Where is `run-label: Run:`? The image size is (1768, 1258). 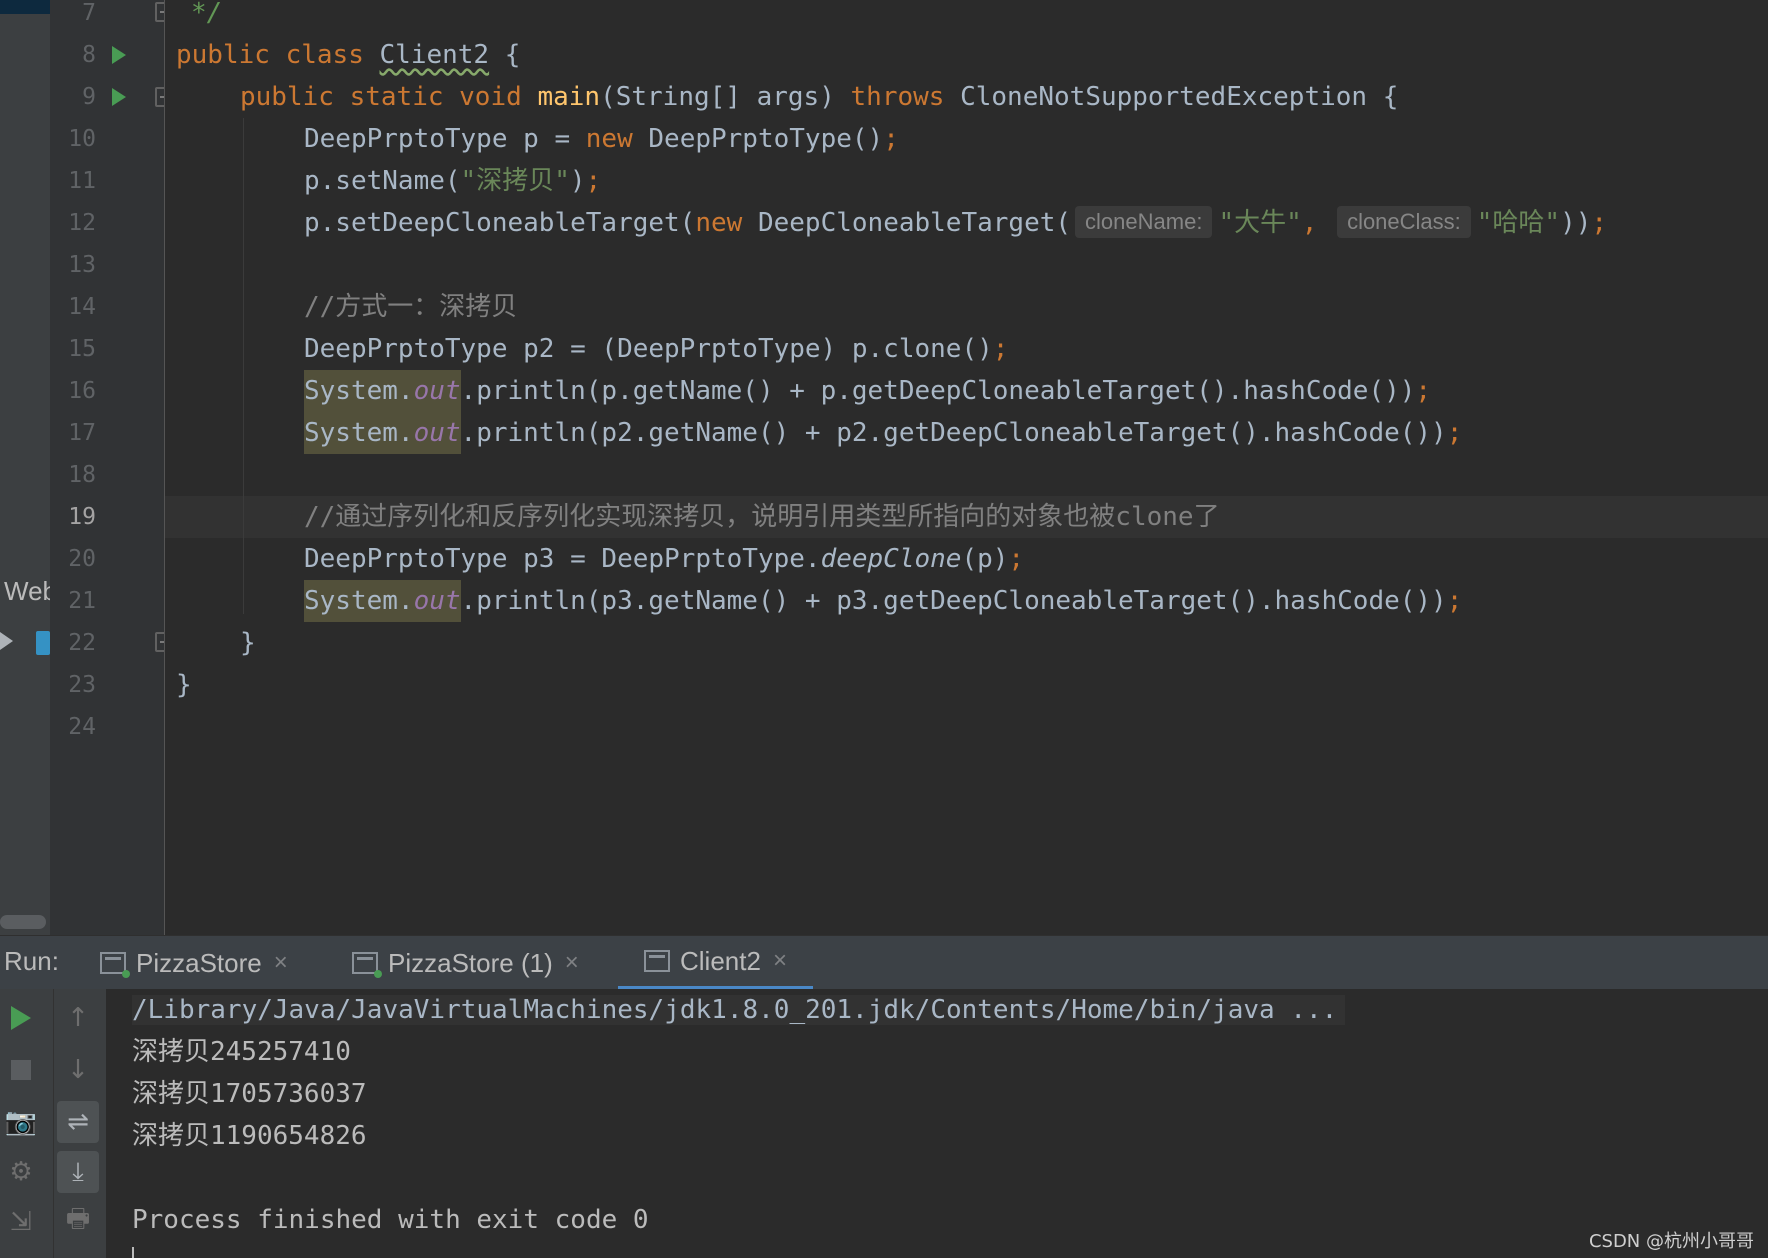 run-label: Run: is located at coordinates (31, 961).